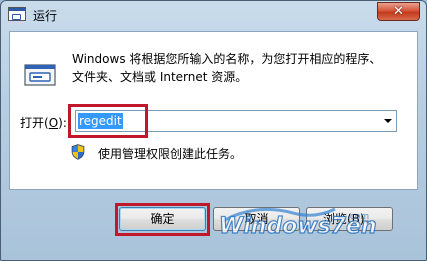 The width and height of the screenshot is (427, 261). What do you see at coordinates (78, 152) in the screenshot?
I see `uac-shield-icon` at bounding box center [78, 152].